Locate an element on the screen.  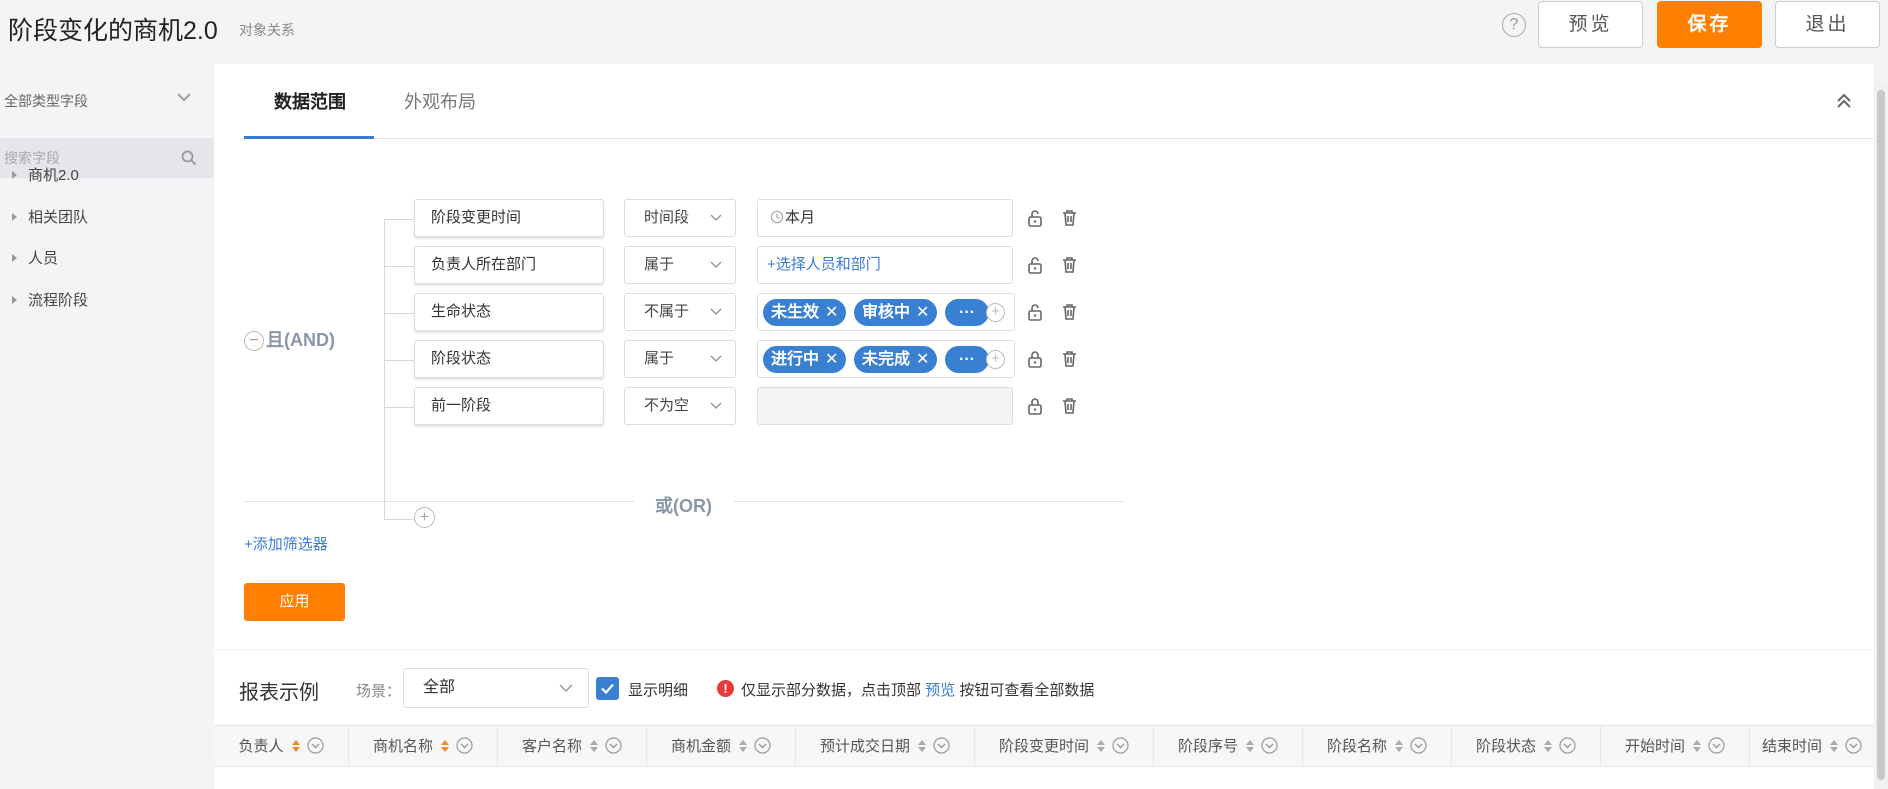
report-title: 报表示例 is located at coordinates (279, 693).